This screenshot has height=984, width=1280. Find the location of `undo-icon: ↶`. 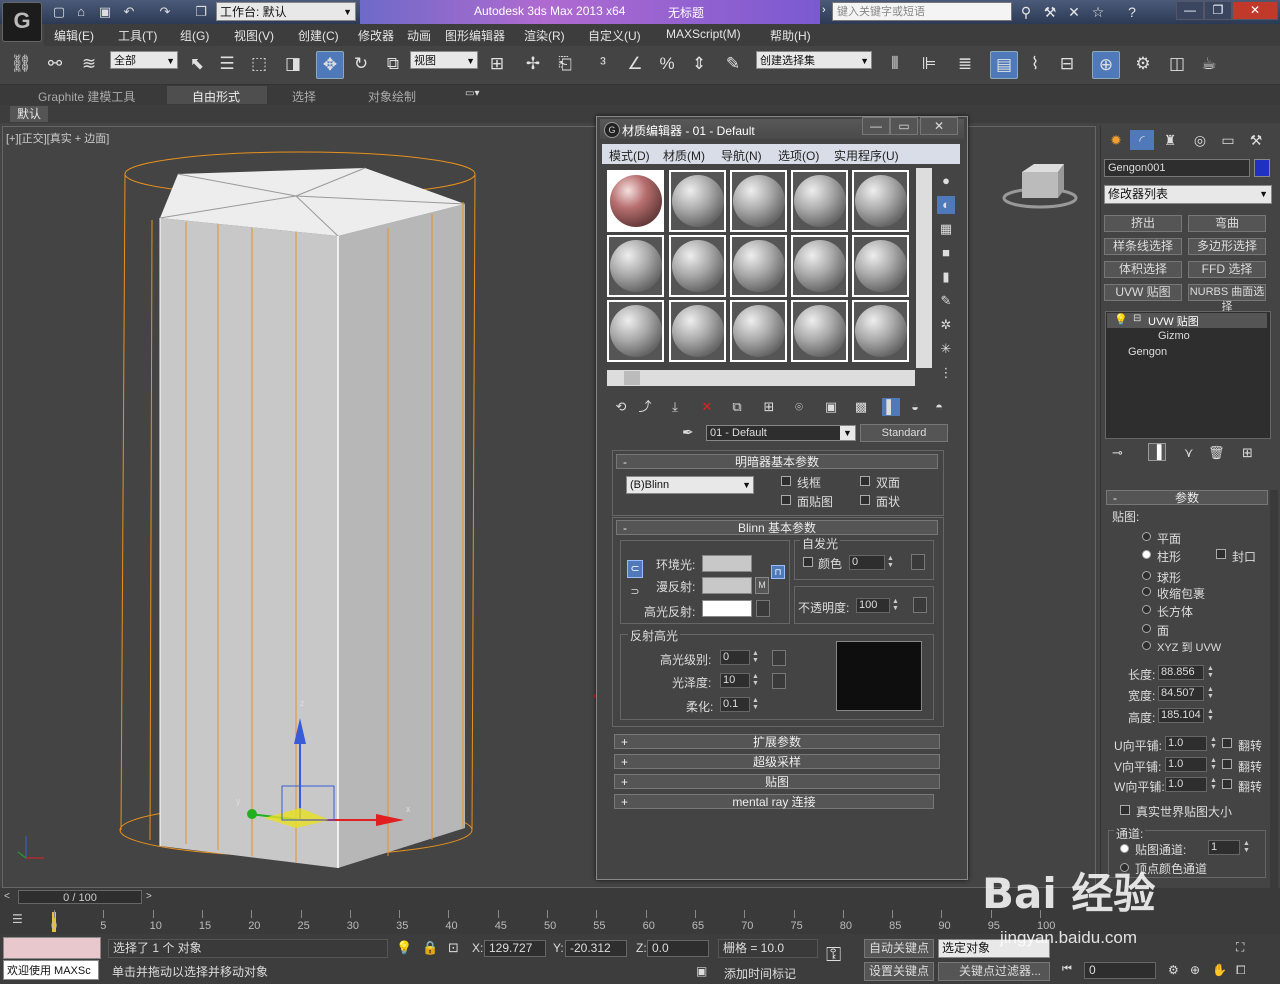

undo-icon: ↶ is located at coordinates (129, 11).